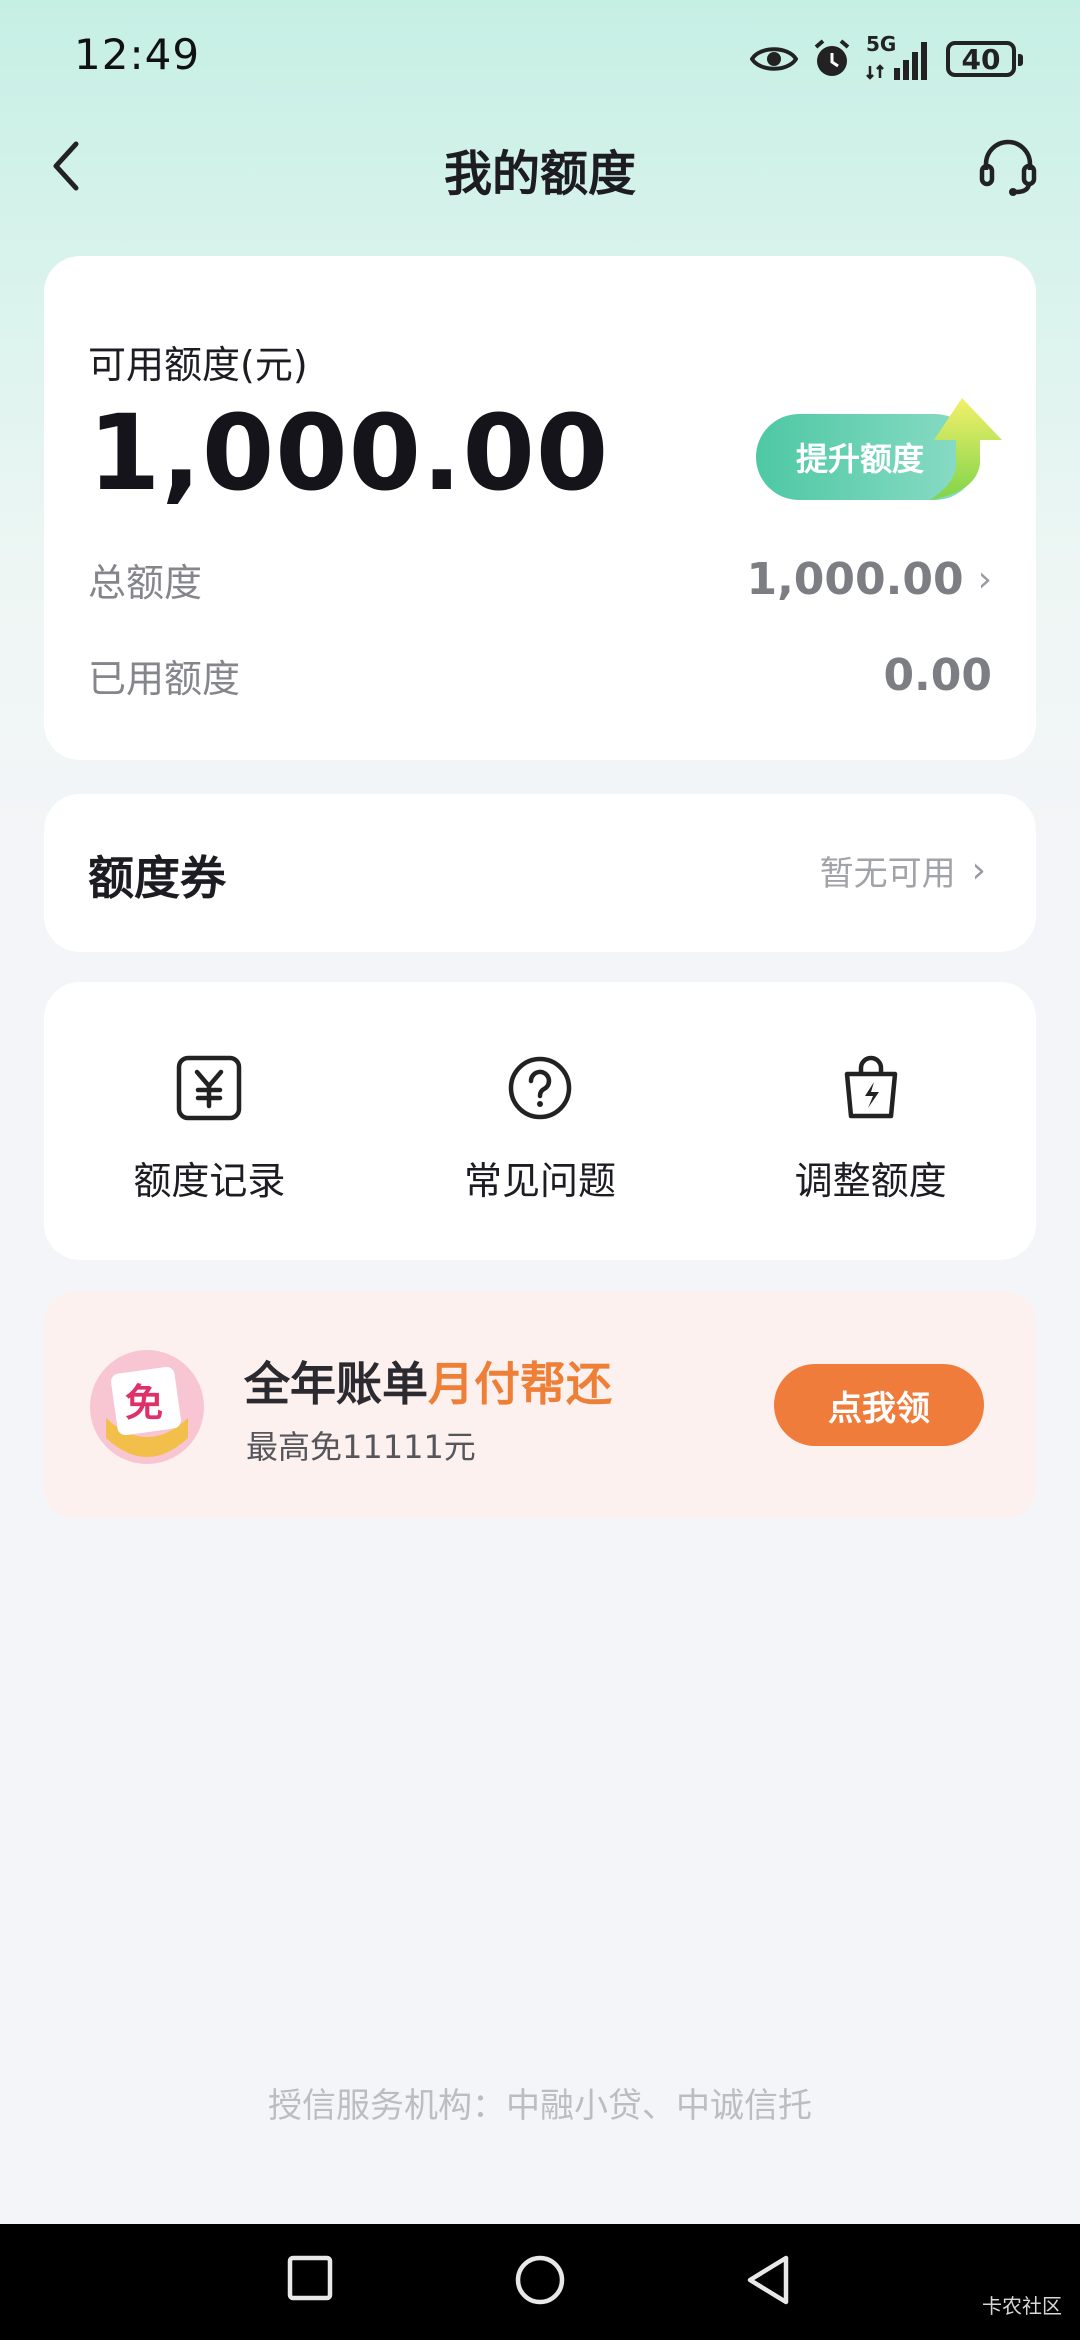  Describe the element at coordinates (870, 1121) in the screenshot. I see `shortcut-adjust-credit: 调整额度` at that location.